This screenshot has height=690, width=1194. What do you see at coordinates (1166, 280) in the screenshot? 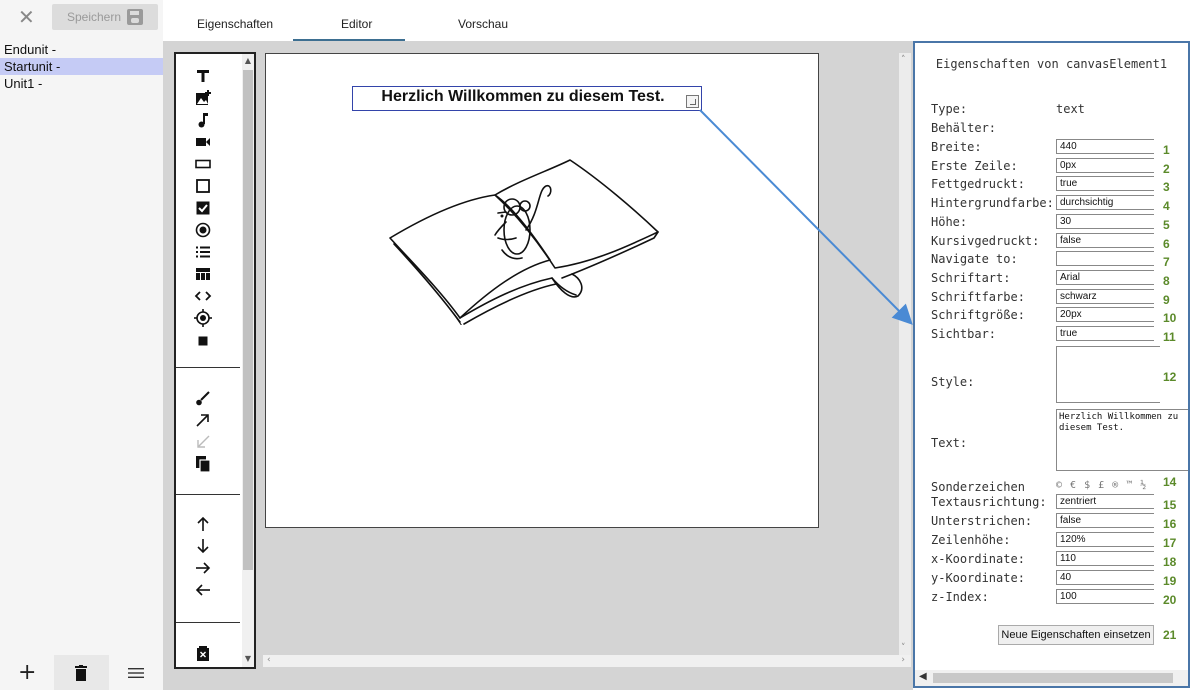
I see `row-number: 8` at bounding box center [1166, 280].